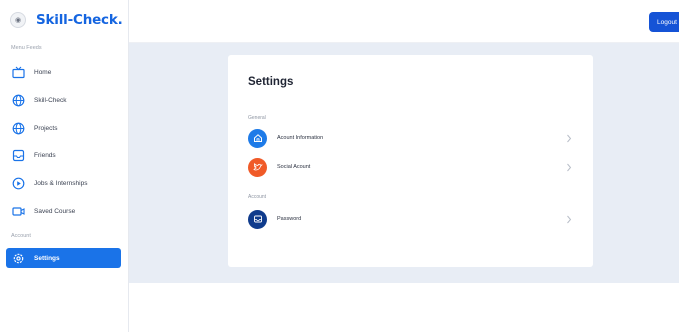  What do you see at coordinates (46, 128) in the screenshot?
I see `sidebar-item-label: Projects` at bounding box center [46, 128].